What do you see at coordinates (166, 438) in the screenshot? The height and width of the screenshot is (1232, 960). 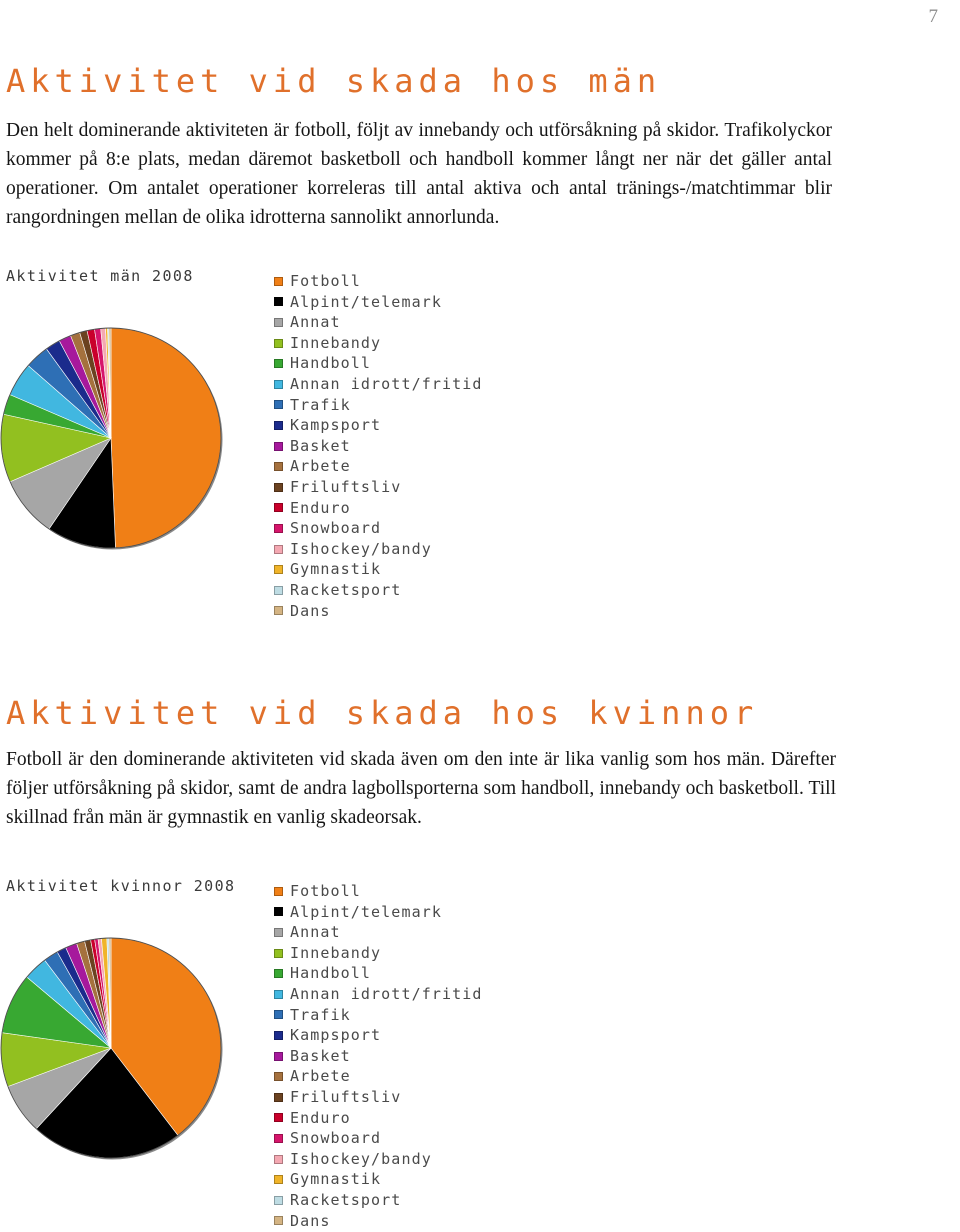 I see `pie-slice-fotboll` at bounding box center [166, 438].